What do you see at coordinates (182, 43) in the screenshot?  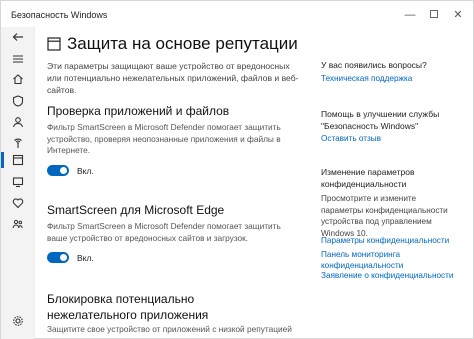 I see `page-title: Защита на основе репутации` at bounding box center [182, 43].